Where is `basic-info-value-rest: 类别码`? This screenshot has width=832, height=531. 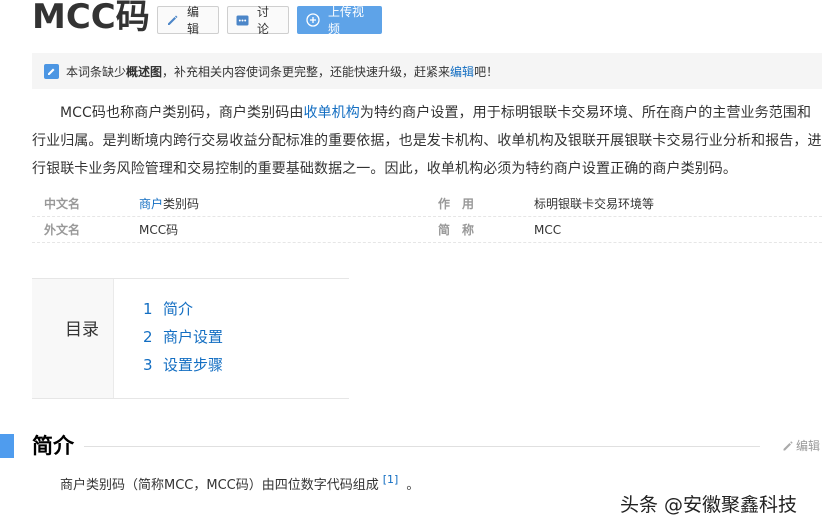
basic-info-value-rest: 类别码 is located at coordinates (181, 204).